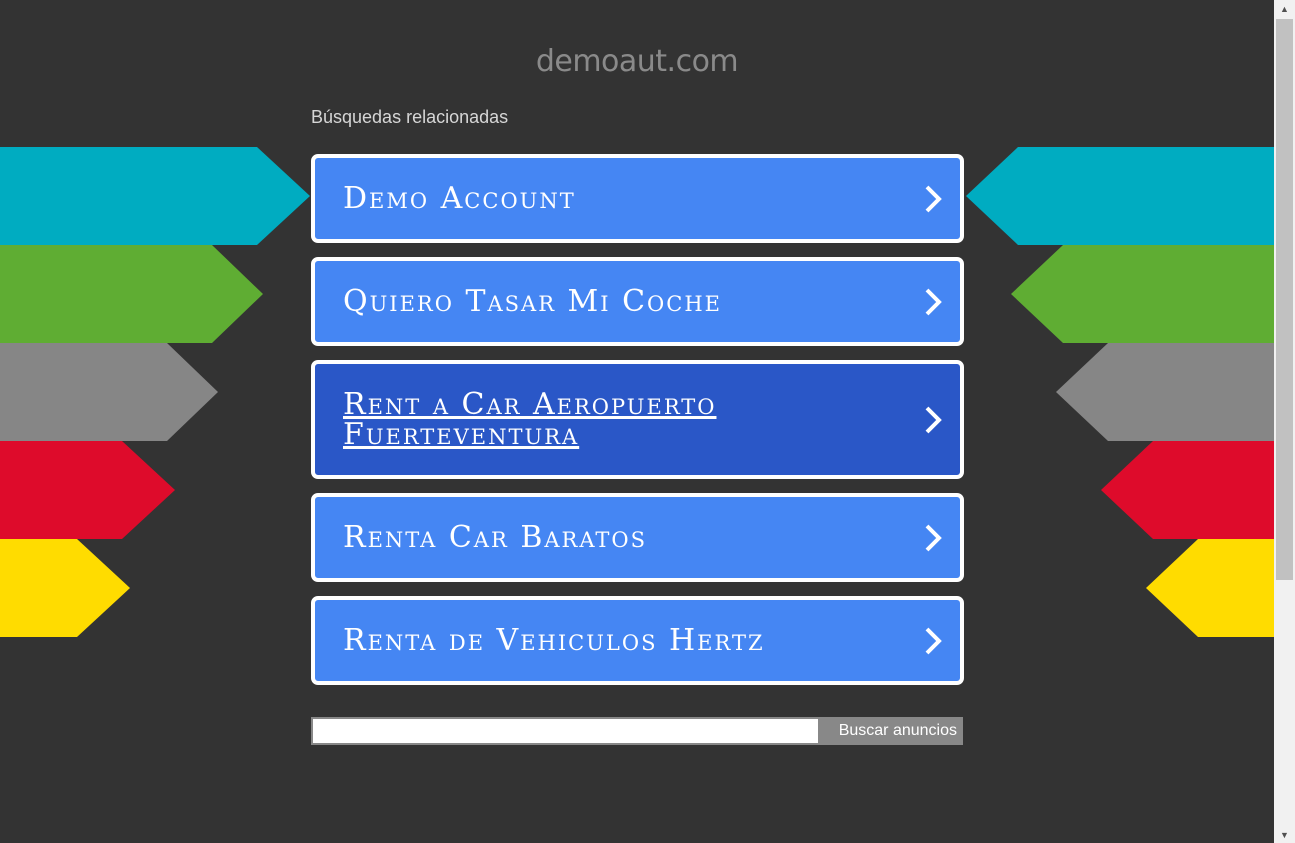 This screenshot has height=843, width=1295. I want to click on arrow-yellow-left, so click(65, 588).